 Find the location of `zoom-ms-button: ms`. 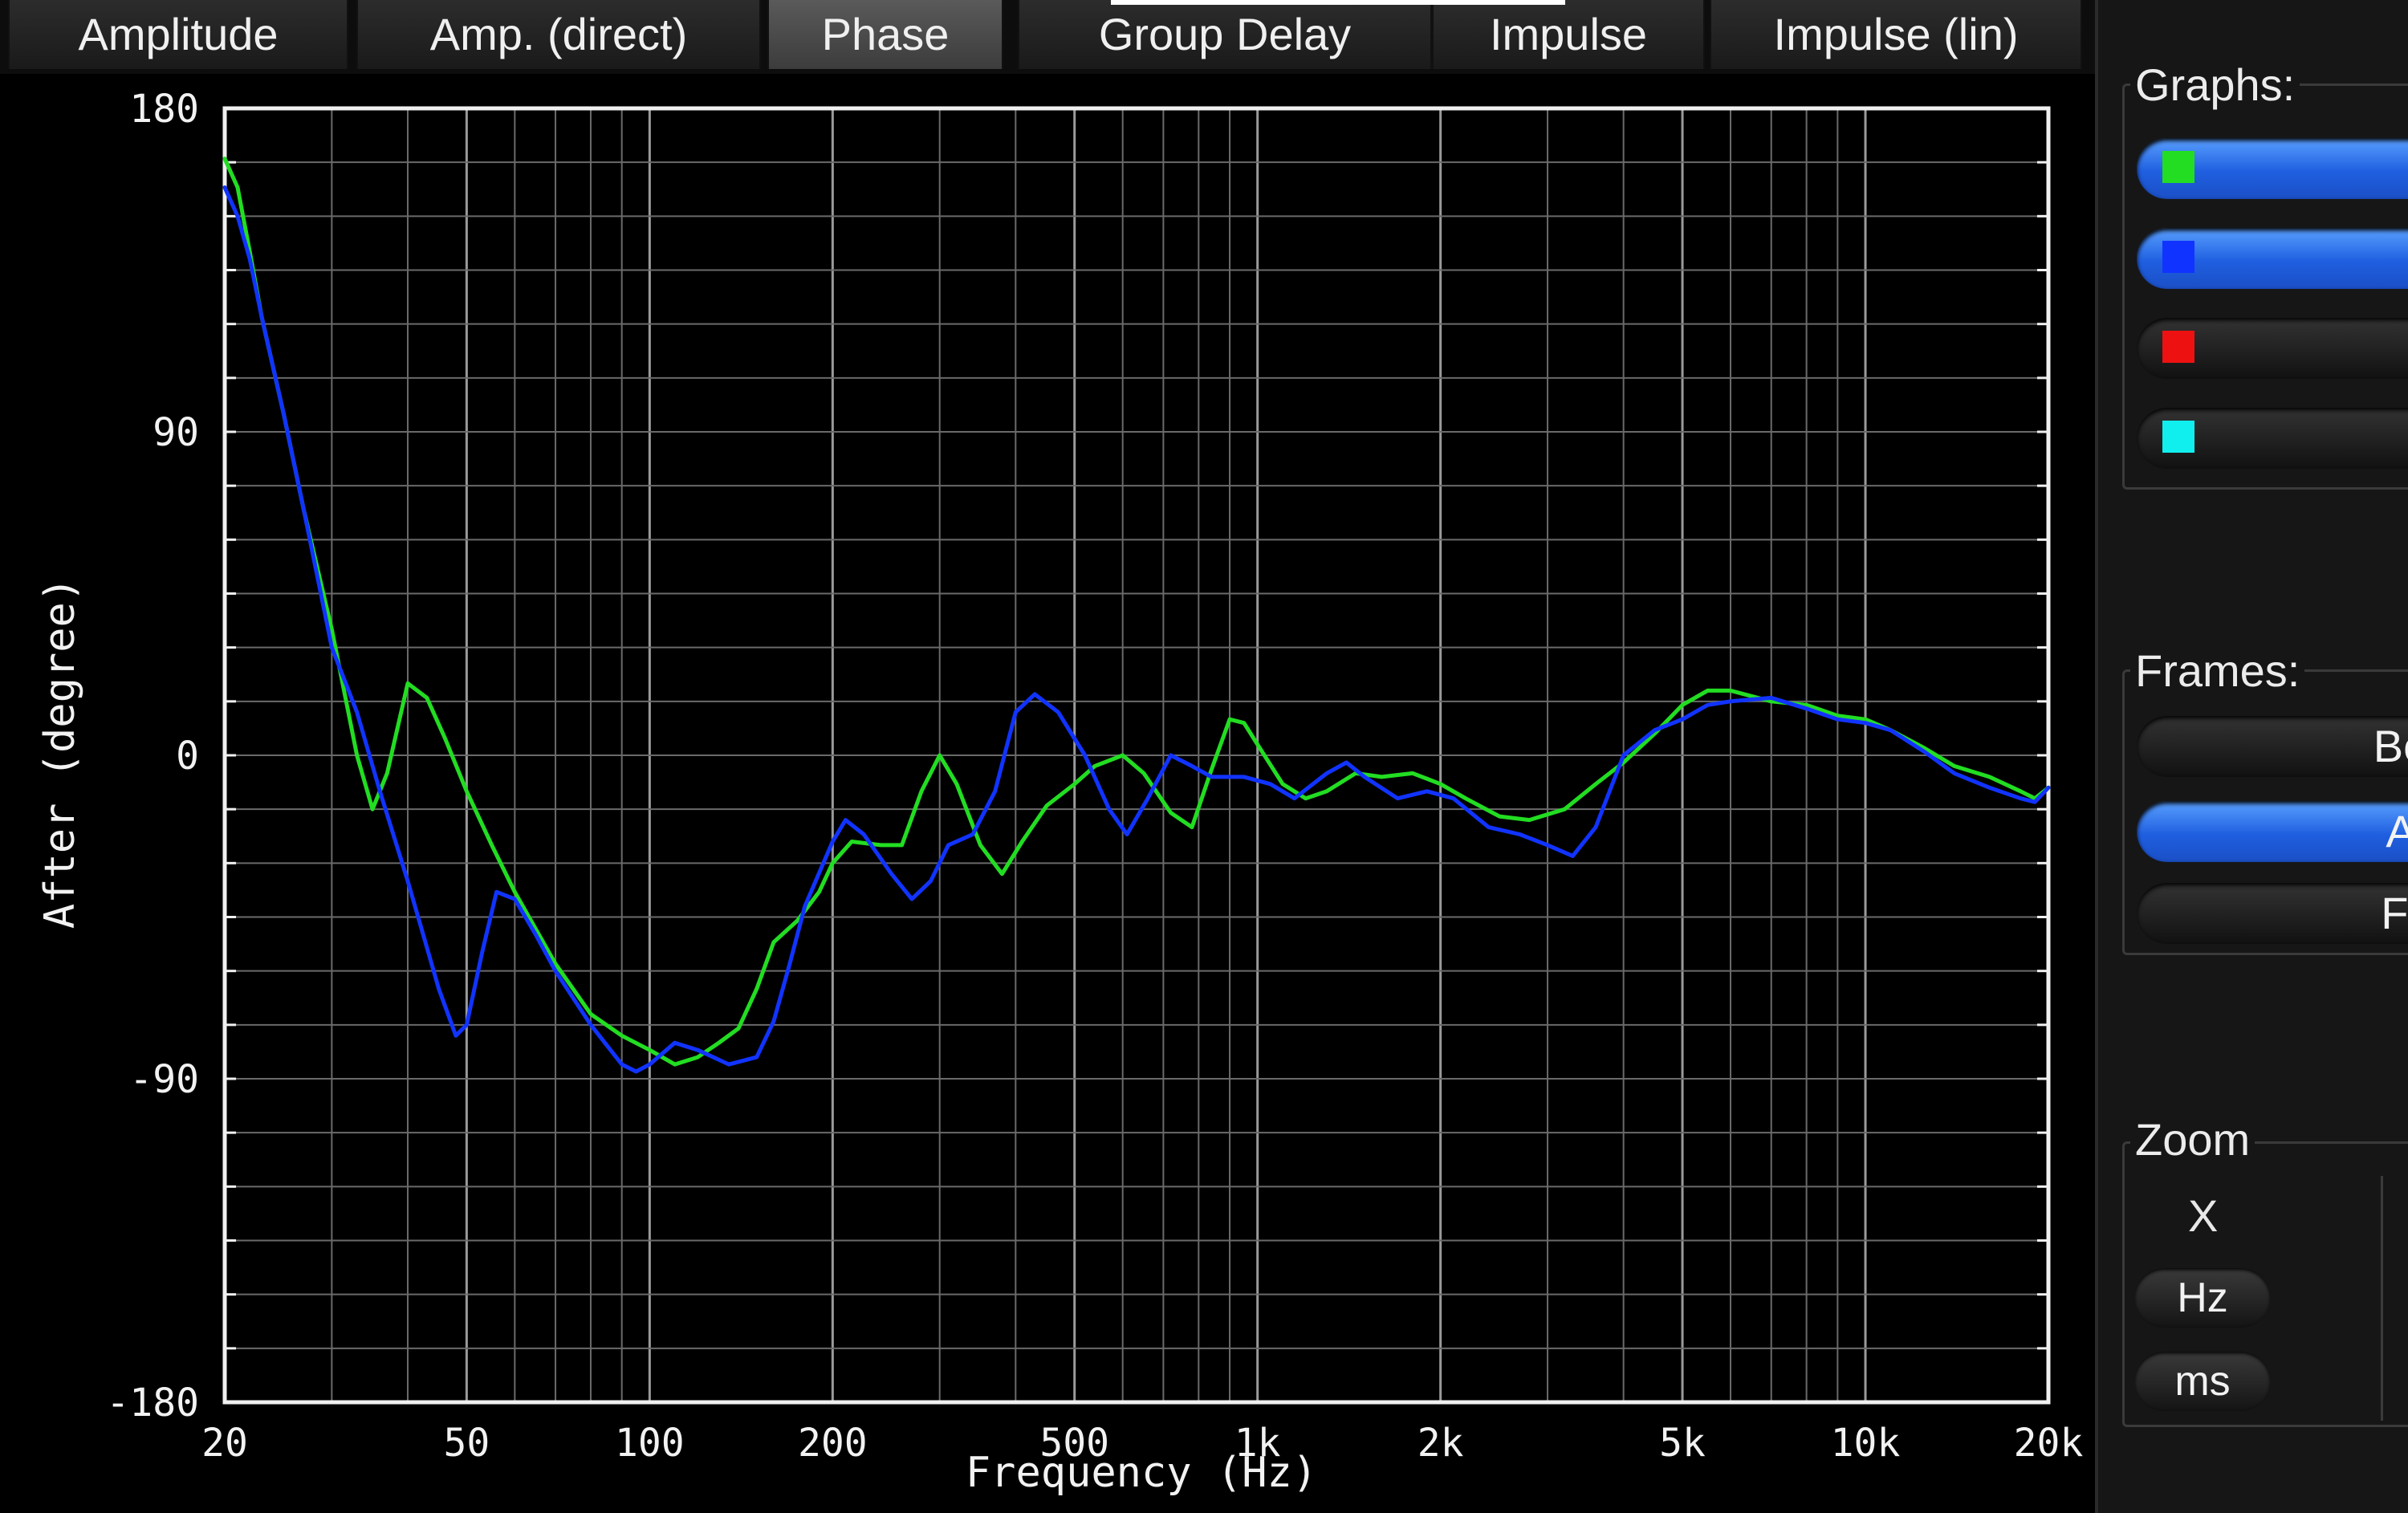

zoom-ms-button: ms is located at coordinates (2202, 1381).